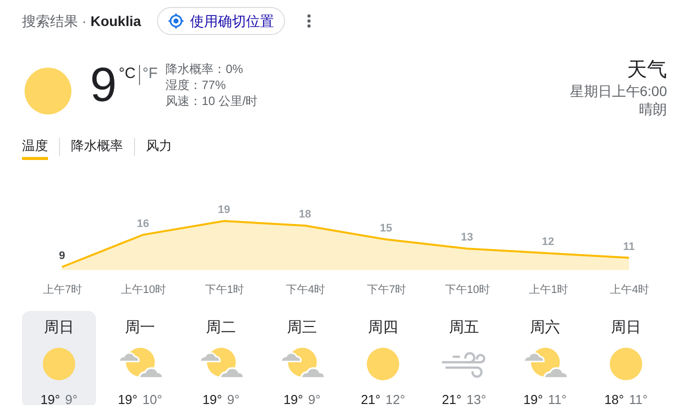  Describe the element at coordinates (196, 85) in the screenshot. I see `weather-detail: 湿度：77%` at that location.